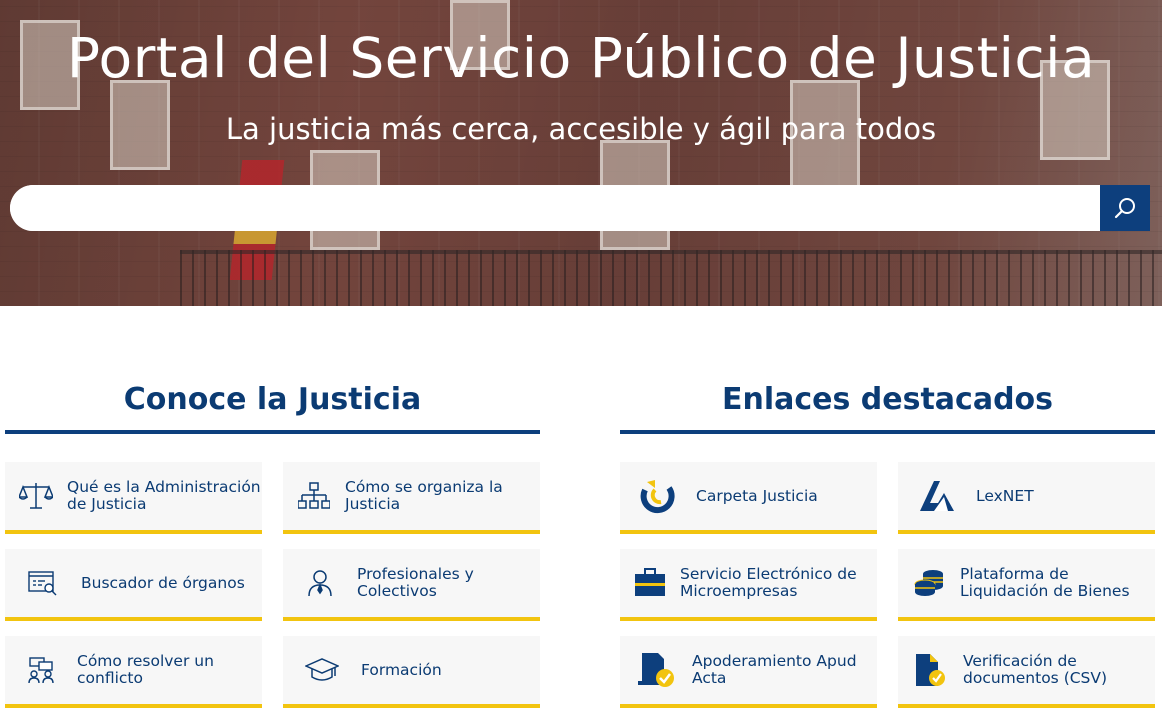 This screenshot has height=710, width=1162. What do you see at coordinates (887, 399) in the screenshot?
I see `section-title: Enlaces destacados` at bounding box center [887, 399].